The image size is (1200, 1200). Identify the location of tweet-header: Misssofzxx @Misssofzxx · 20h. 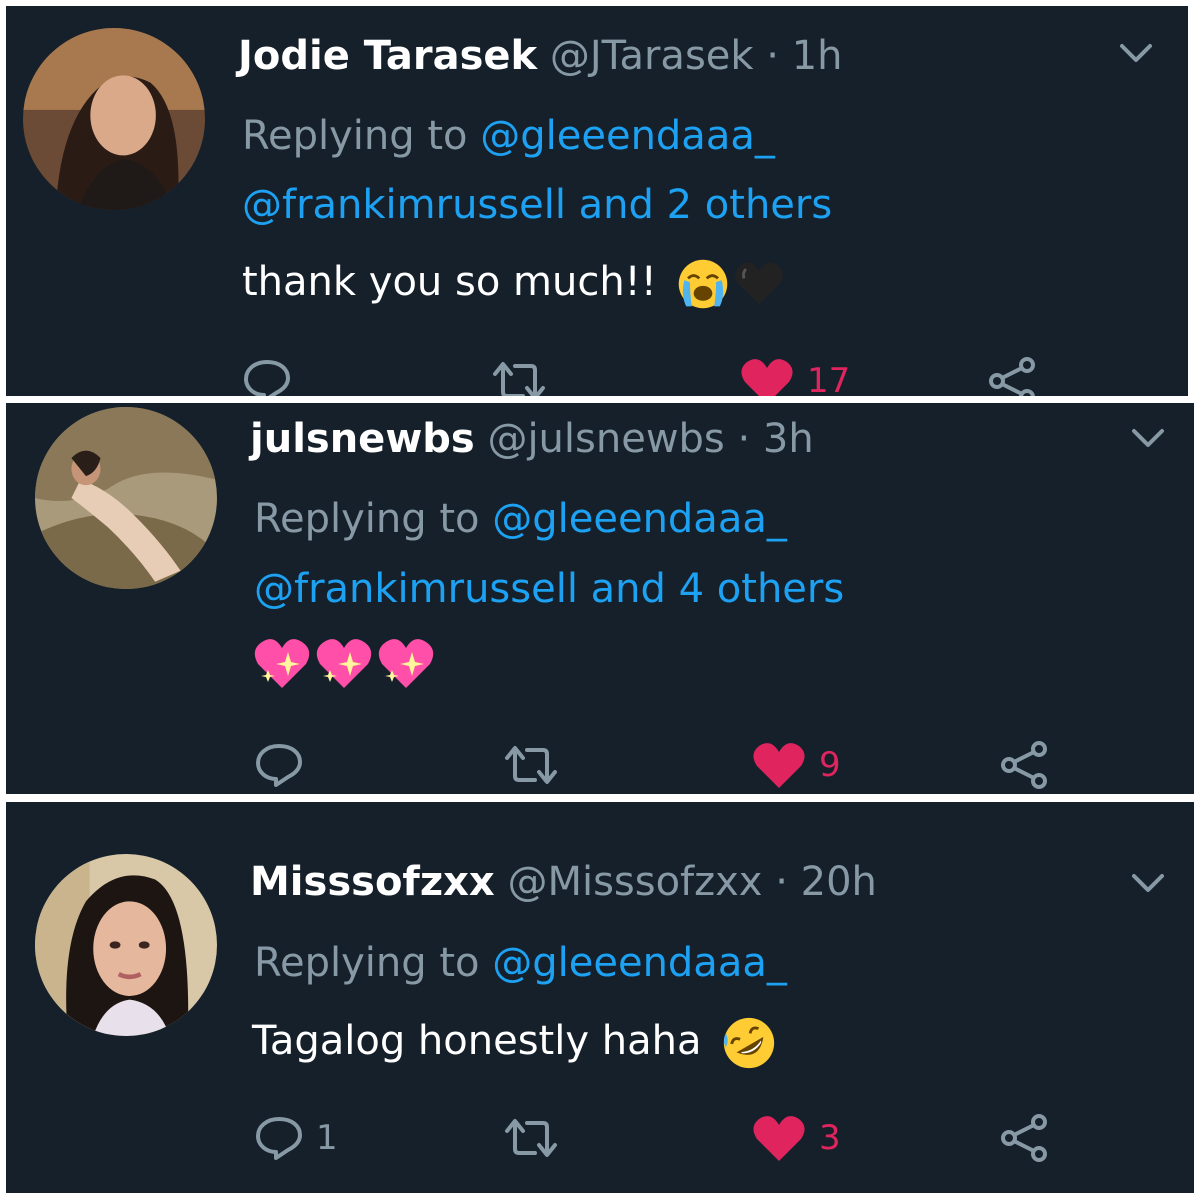
(563, 882).